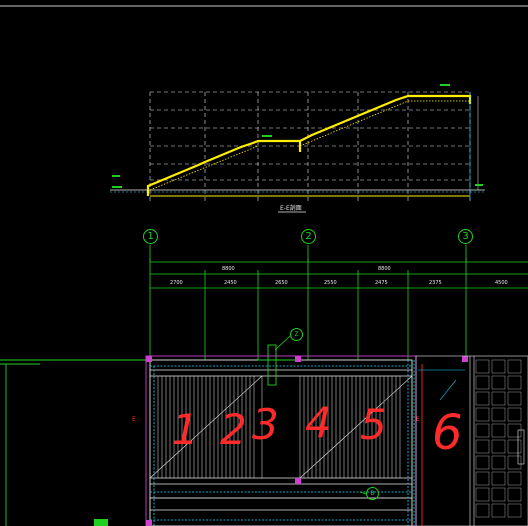  Describe the element at coordinates (228, 269) in the screenshot. I see `overall-dim-1: 8800` at that location.